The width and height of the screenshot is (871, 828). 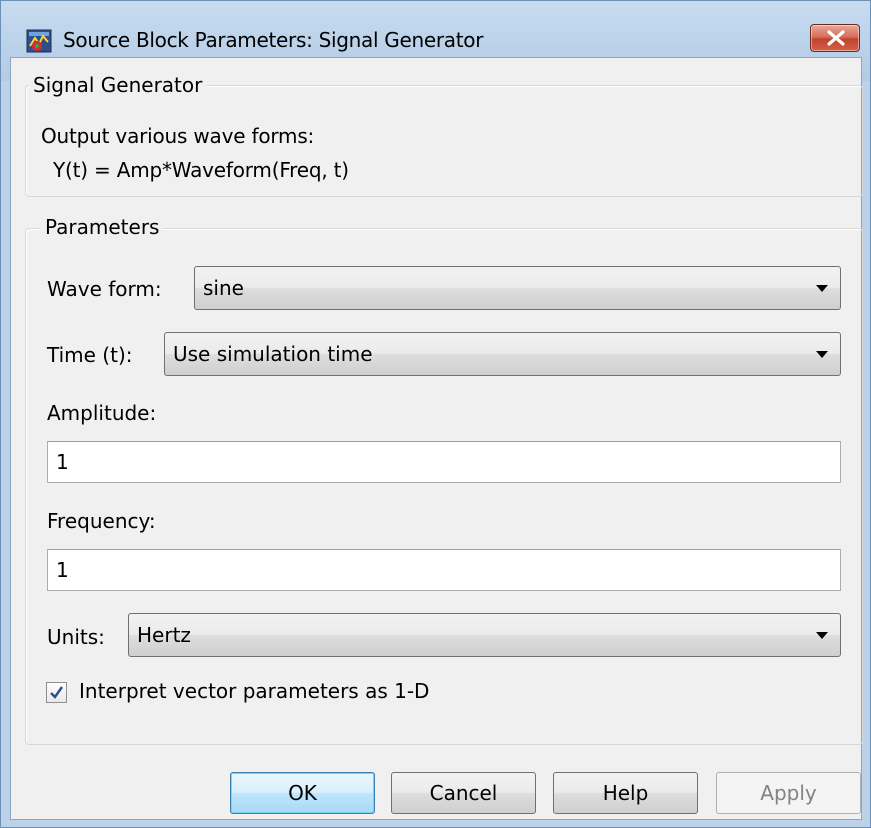 What do you see at coordinates (444, 462) in the screenshot?
I see `amplitude-field: 1` at bounding box center [444, 462].